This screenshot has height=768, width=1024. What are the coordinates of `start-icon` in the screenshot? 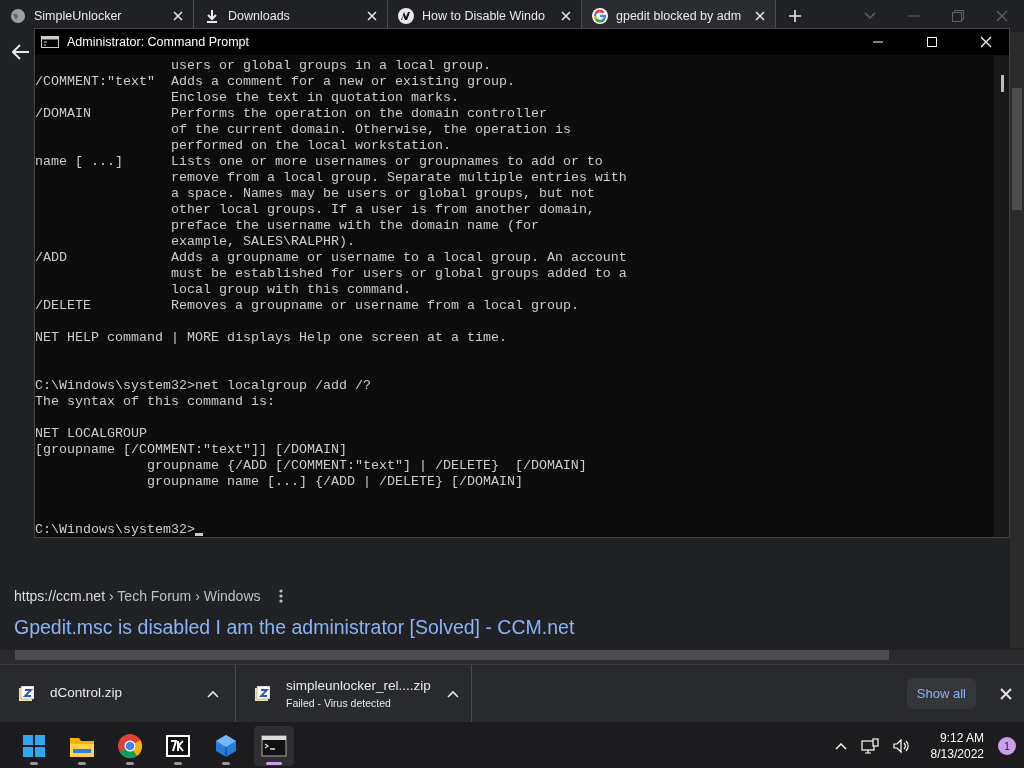 It's located at (34, 746).